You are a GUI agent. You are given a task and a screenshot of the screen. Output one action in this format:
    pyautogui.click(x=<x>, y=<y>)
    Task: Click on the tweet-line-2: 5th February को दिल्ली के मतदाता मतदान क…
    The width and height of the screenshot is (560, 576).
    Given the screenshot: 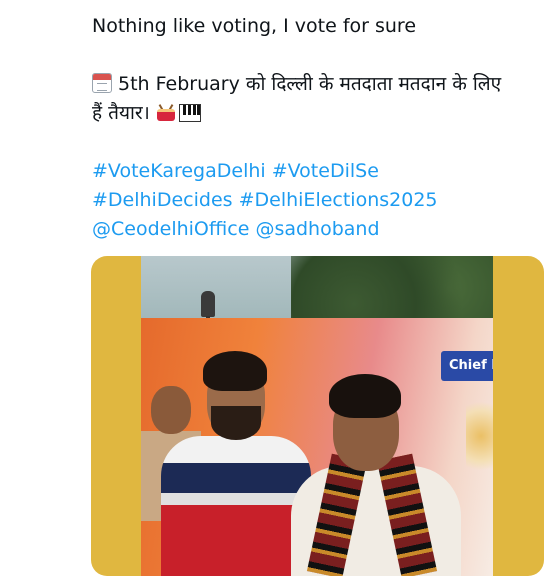 What is the action you would take?
    pyautogui.click(x=312, y=84)
    